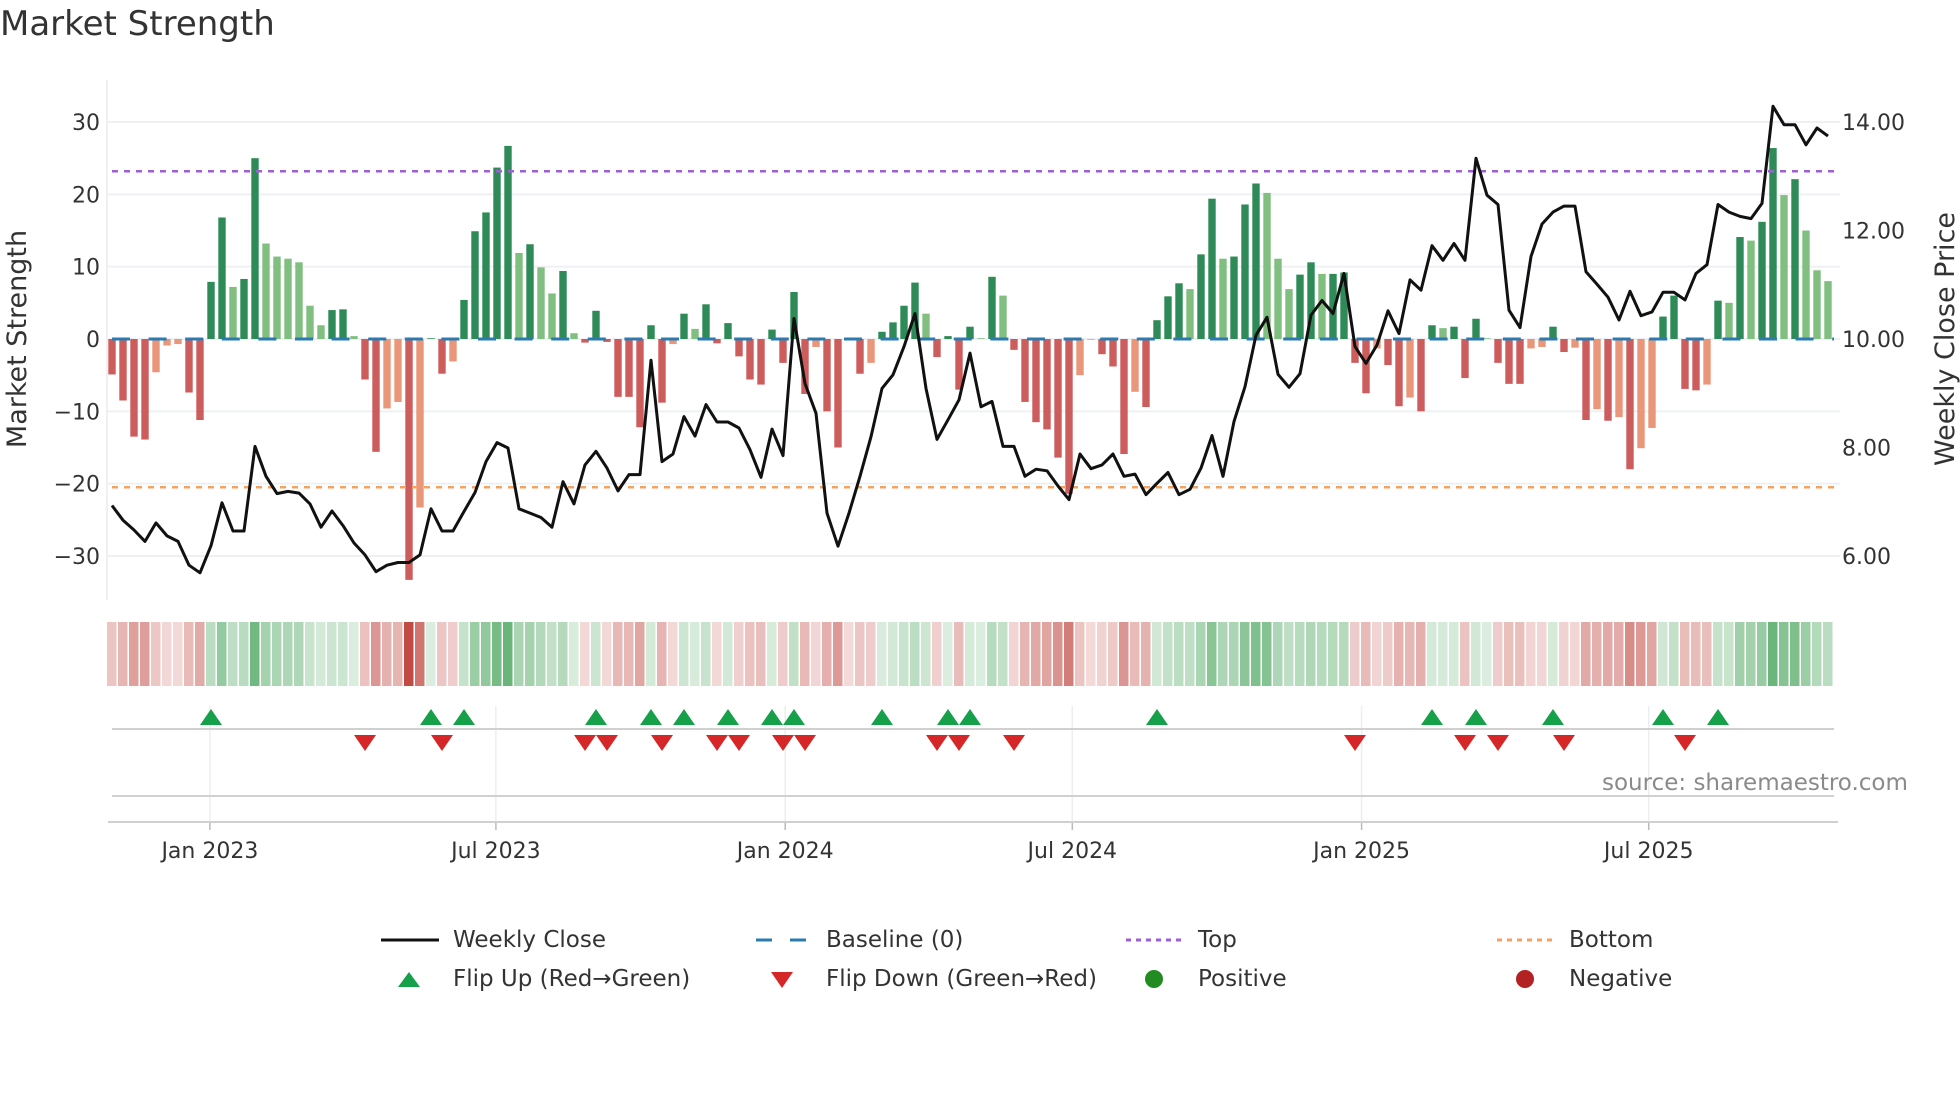 The height and width of the screenshot is (1102, 1960). What do you see at coordinates (970, 654) in the screenshot?
I see `strength-heatmap-strip` at bounding box center [970, 654].